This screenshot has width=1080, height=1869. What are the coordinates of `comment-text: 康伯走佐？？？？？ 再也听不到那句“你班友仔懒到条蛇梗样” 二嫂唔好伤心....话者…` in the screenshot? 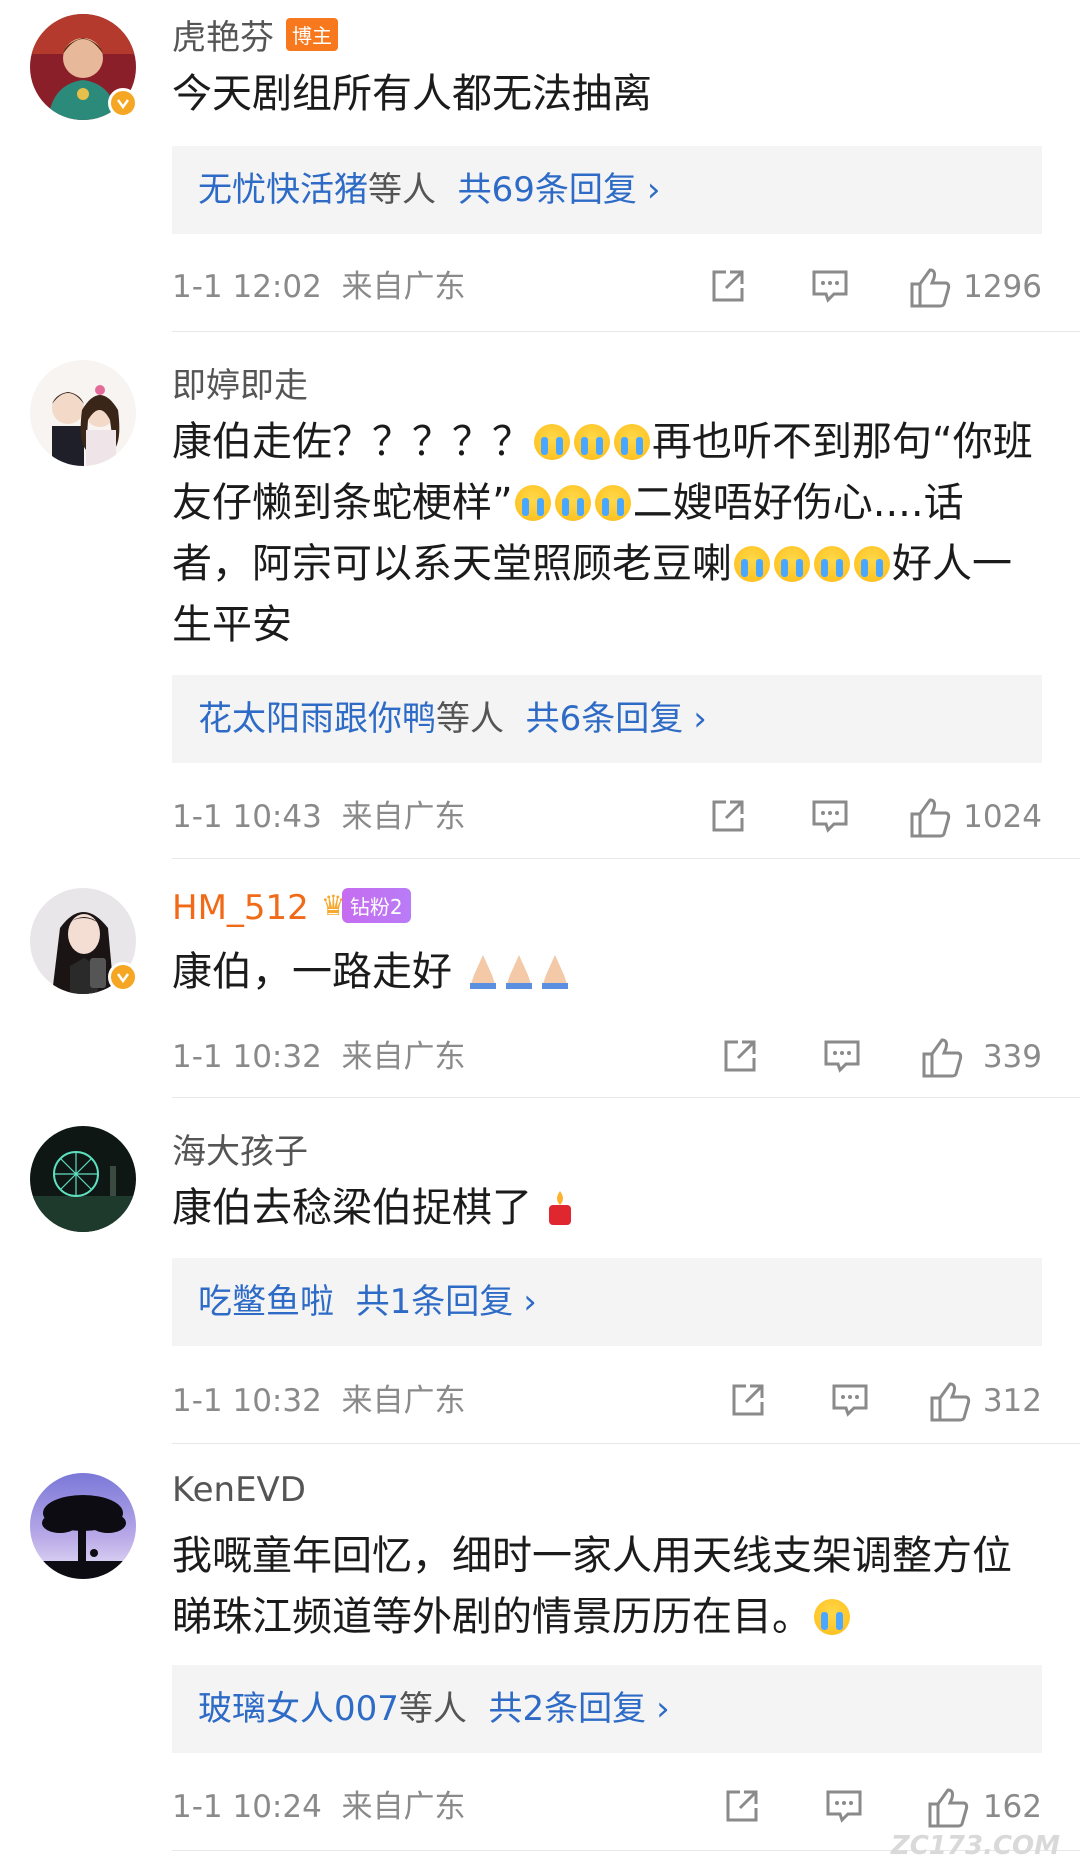 It's located at (602, 533).